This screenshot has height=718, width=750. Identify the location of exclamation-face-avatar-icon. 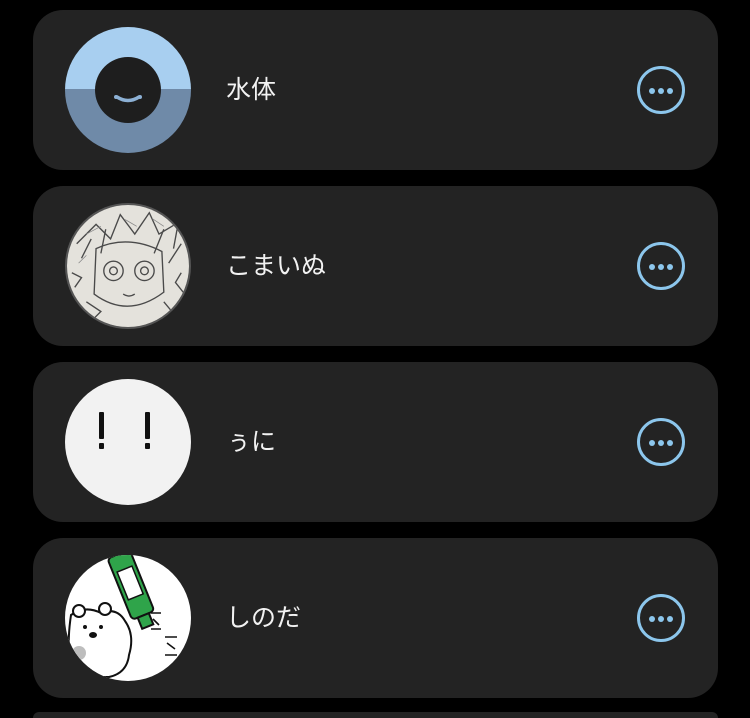
(128, 442).